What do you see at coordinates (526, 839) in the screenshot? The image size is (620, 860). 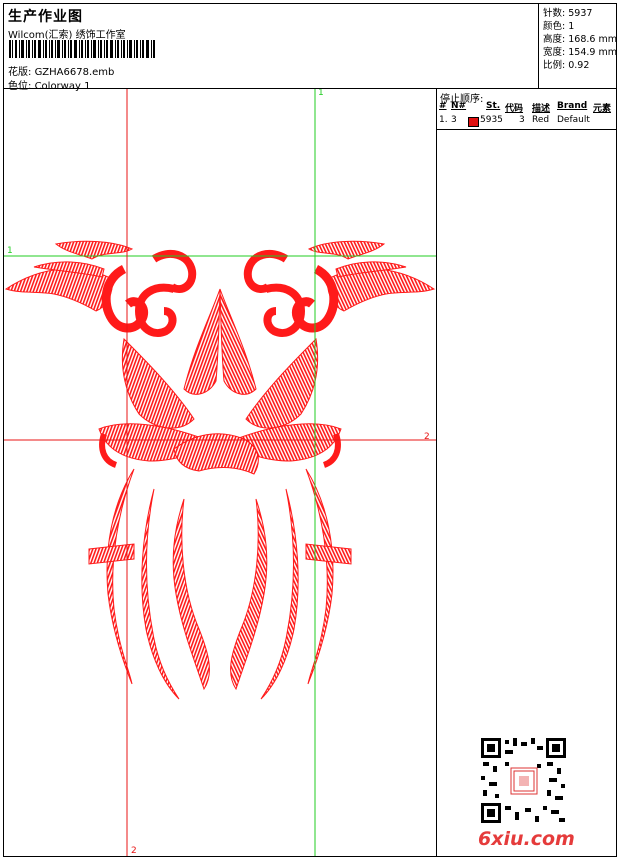 I see `watermark: 6xiu.com` at bounding box center [526, 839].